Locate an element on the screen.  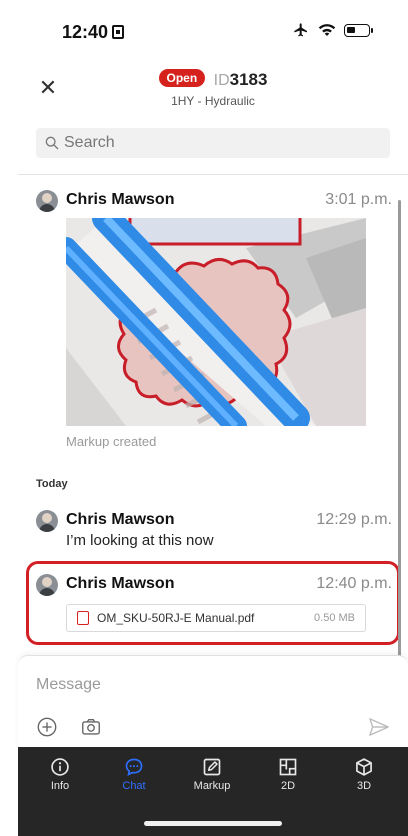
search-bar is located at coordinates (213, 143).